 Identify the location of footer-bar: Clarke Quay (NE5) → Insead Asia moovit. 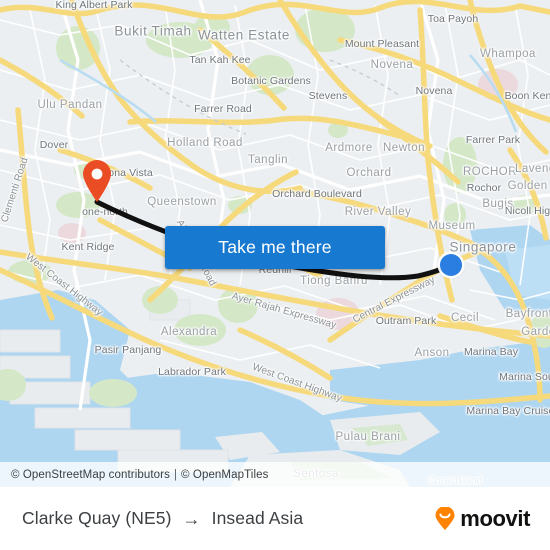
(275, 518).